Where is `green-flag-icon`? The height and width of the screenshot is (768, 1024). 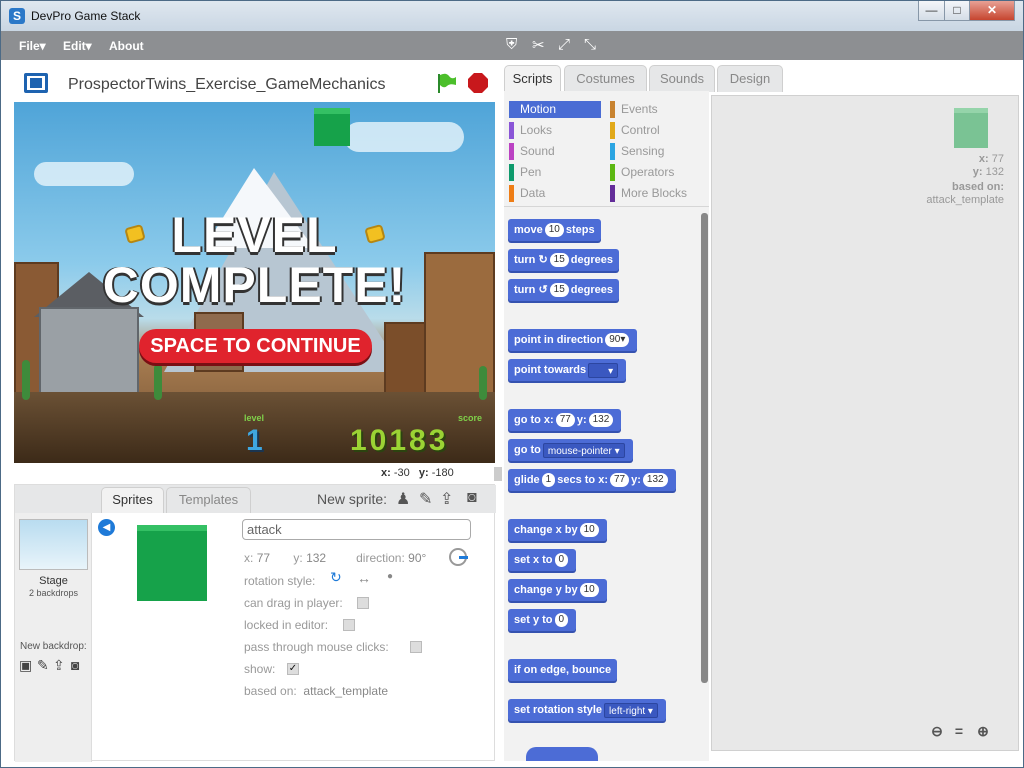 green-flag-icon is located at coordinates (446, 83).